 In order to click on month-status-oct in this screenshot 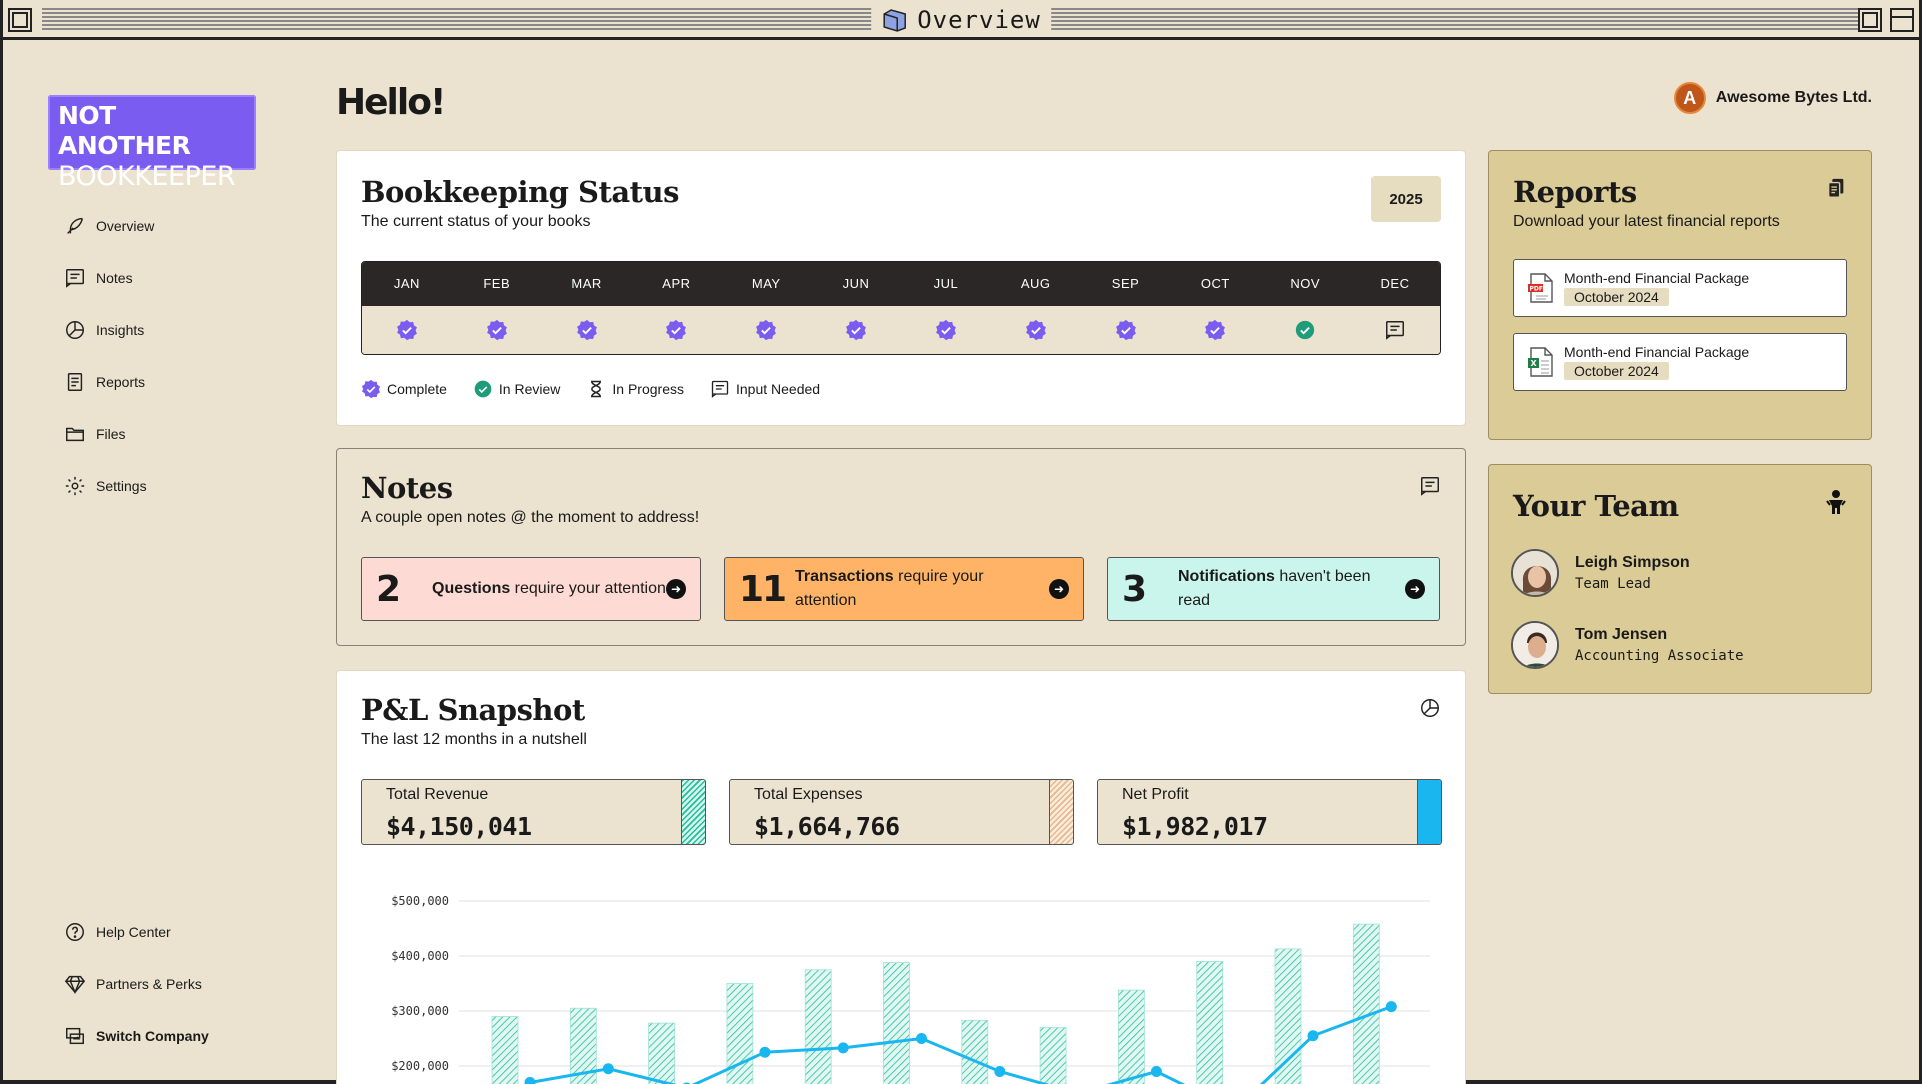, I will do `click(1215, 330)`.